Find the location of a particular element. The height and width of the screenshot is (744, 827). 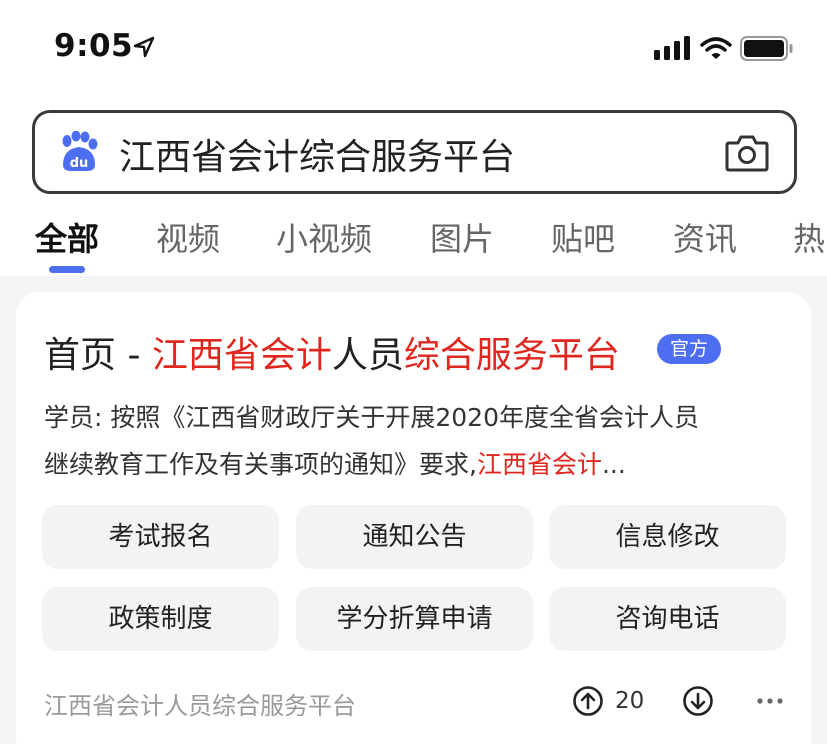

tab-tieba: 贴吧 is located at coordinates (583, 237).